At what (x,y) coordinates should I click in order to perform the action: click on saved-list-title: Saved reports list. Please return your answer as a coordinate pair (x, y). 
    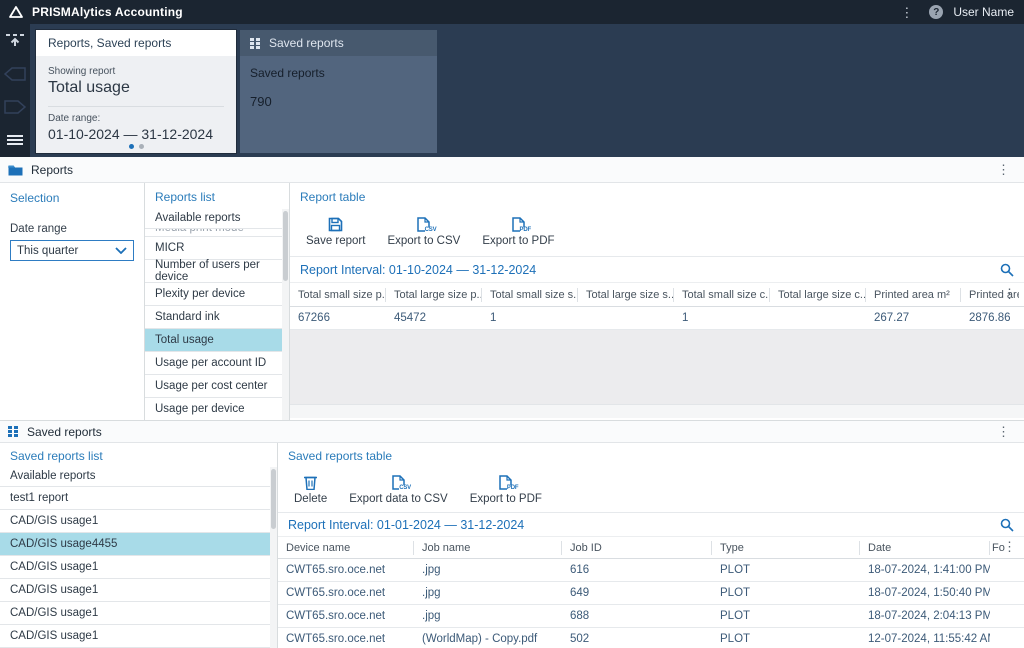
    Looking at the image, I should click on (56, 456).